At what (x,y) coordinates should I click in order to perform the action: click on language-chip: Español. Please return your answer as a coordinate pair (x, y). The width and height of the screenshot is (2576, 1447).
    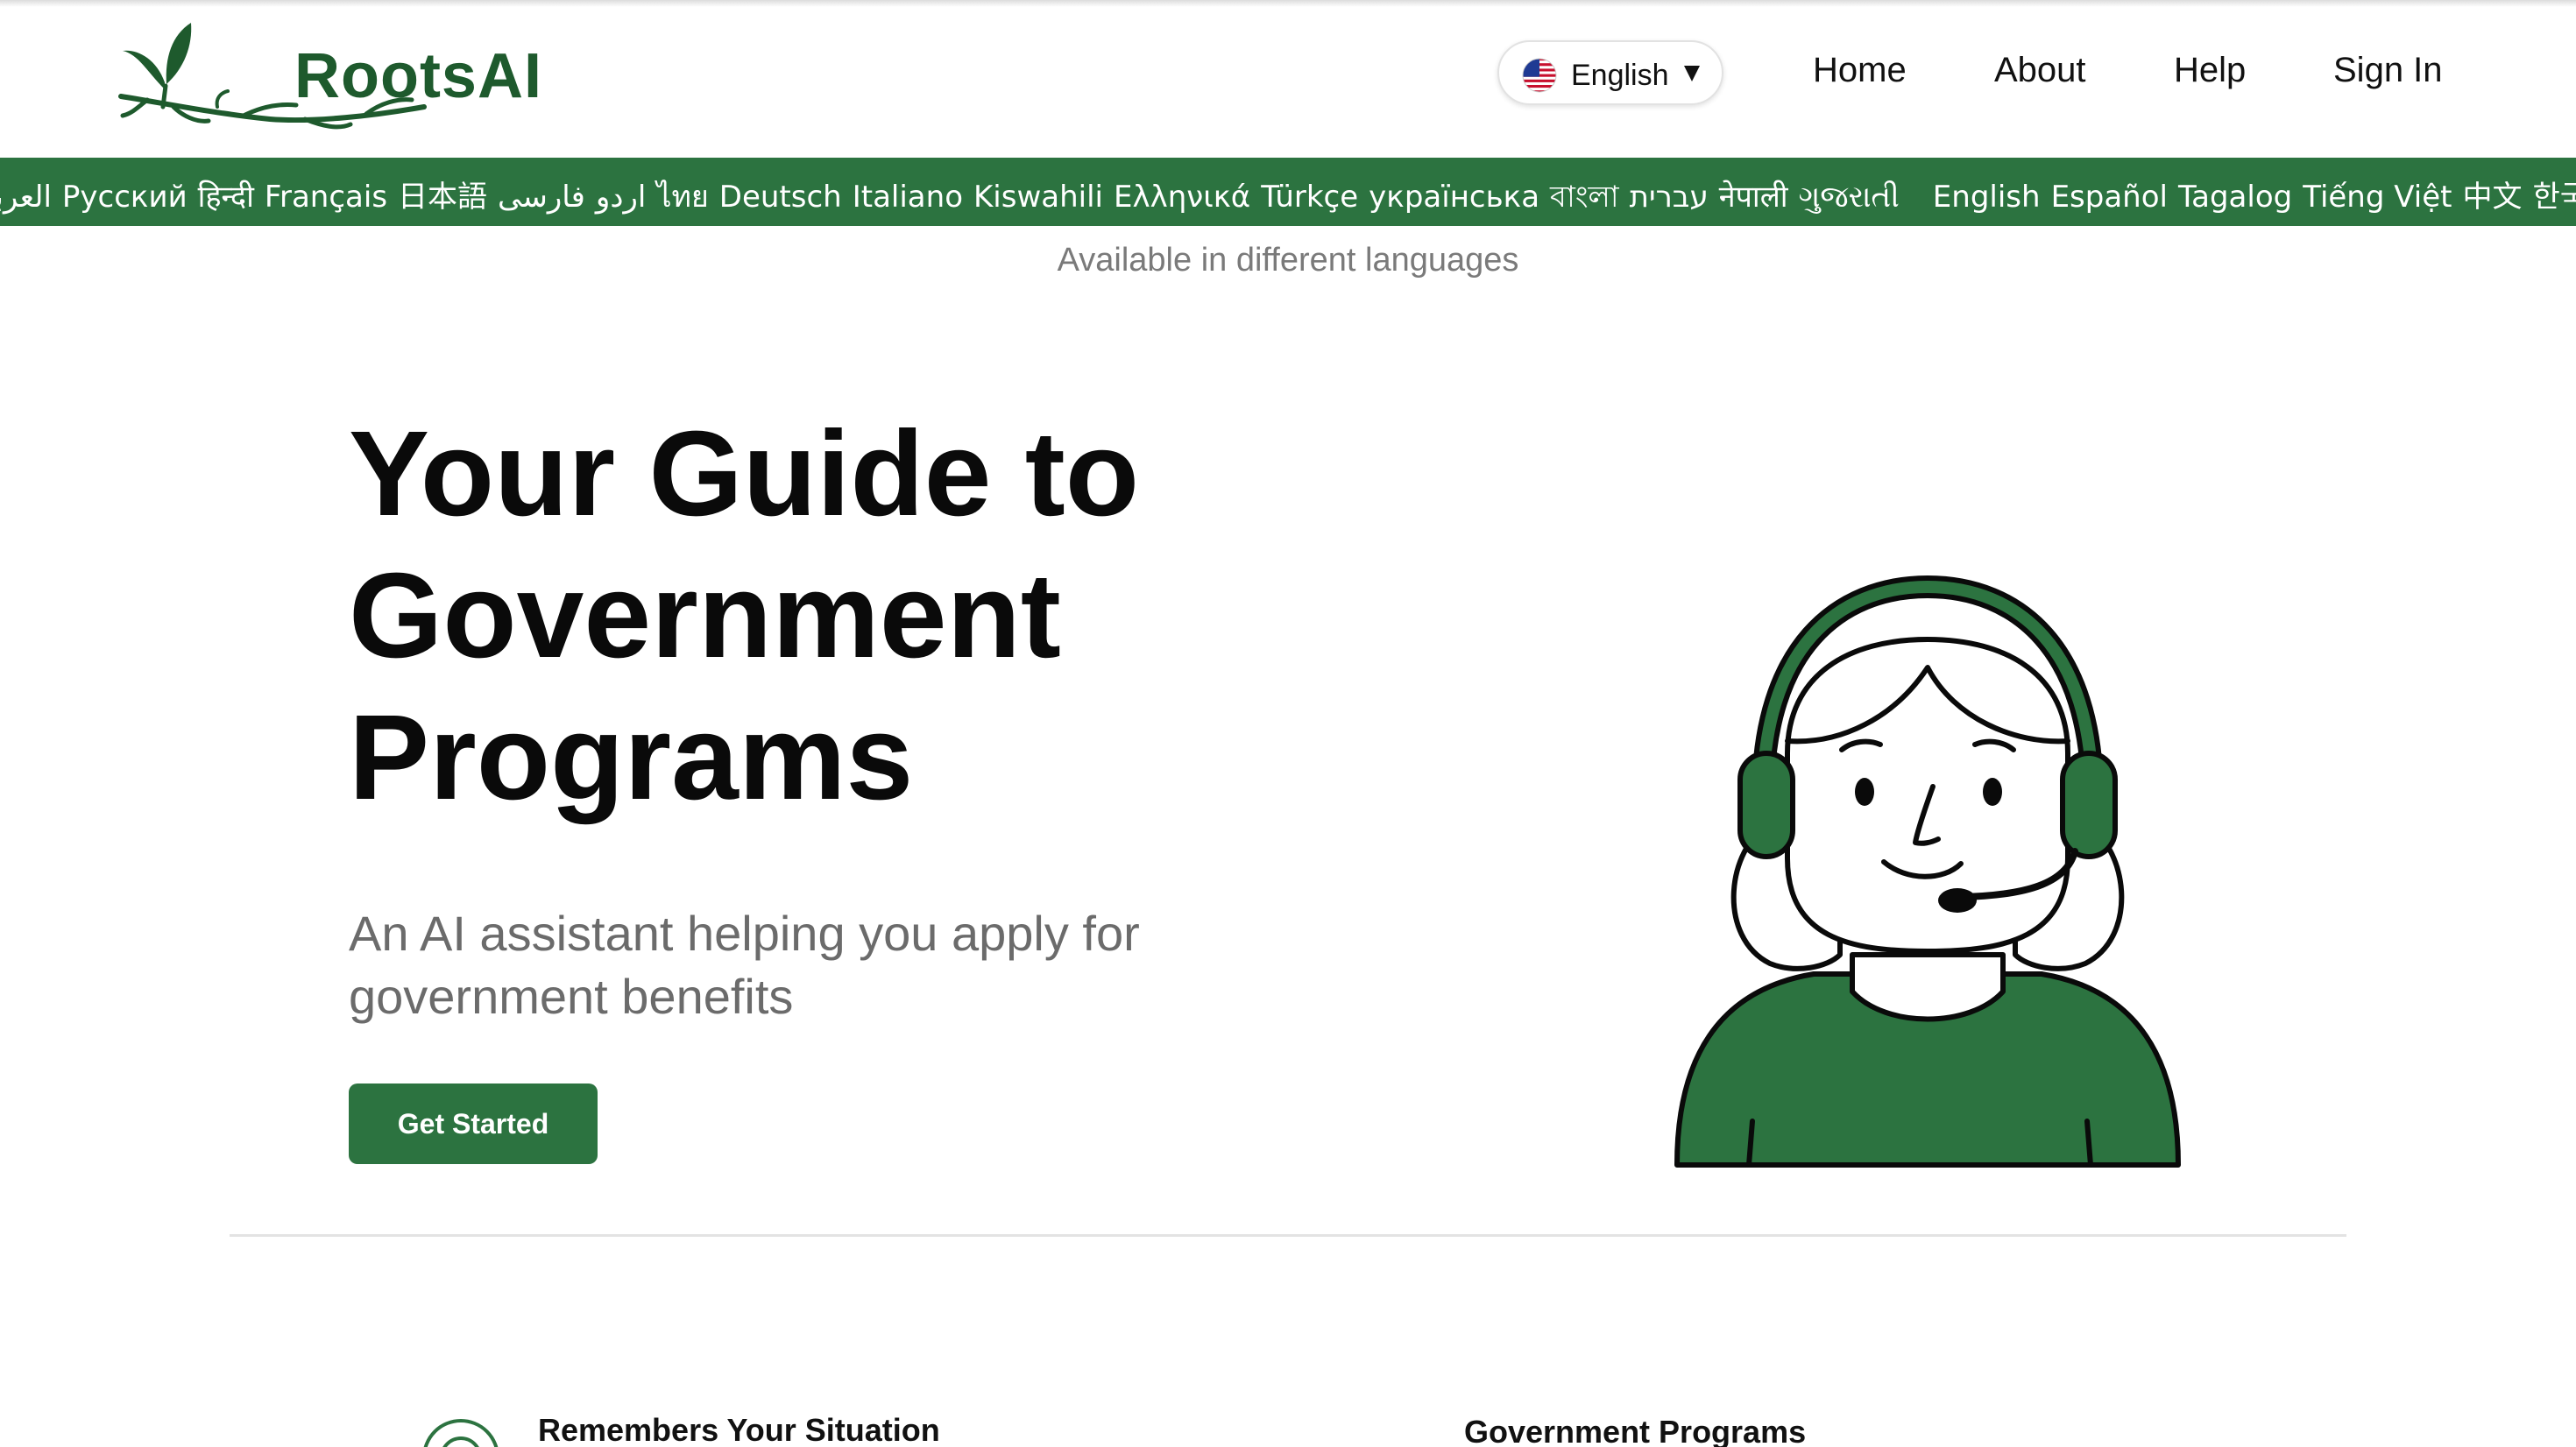
    Looking at the image, I should click on (2109, 197).